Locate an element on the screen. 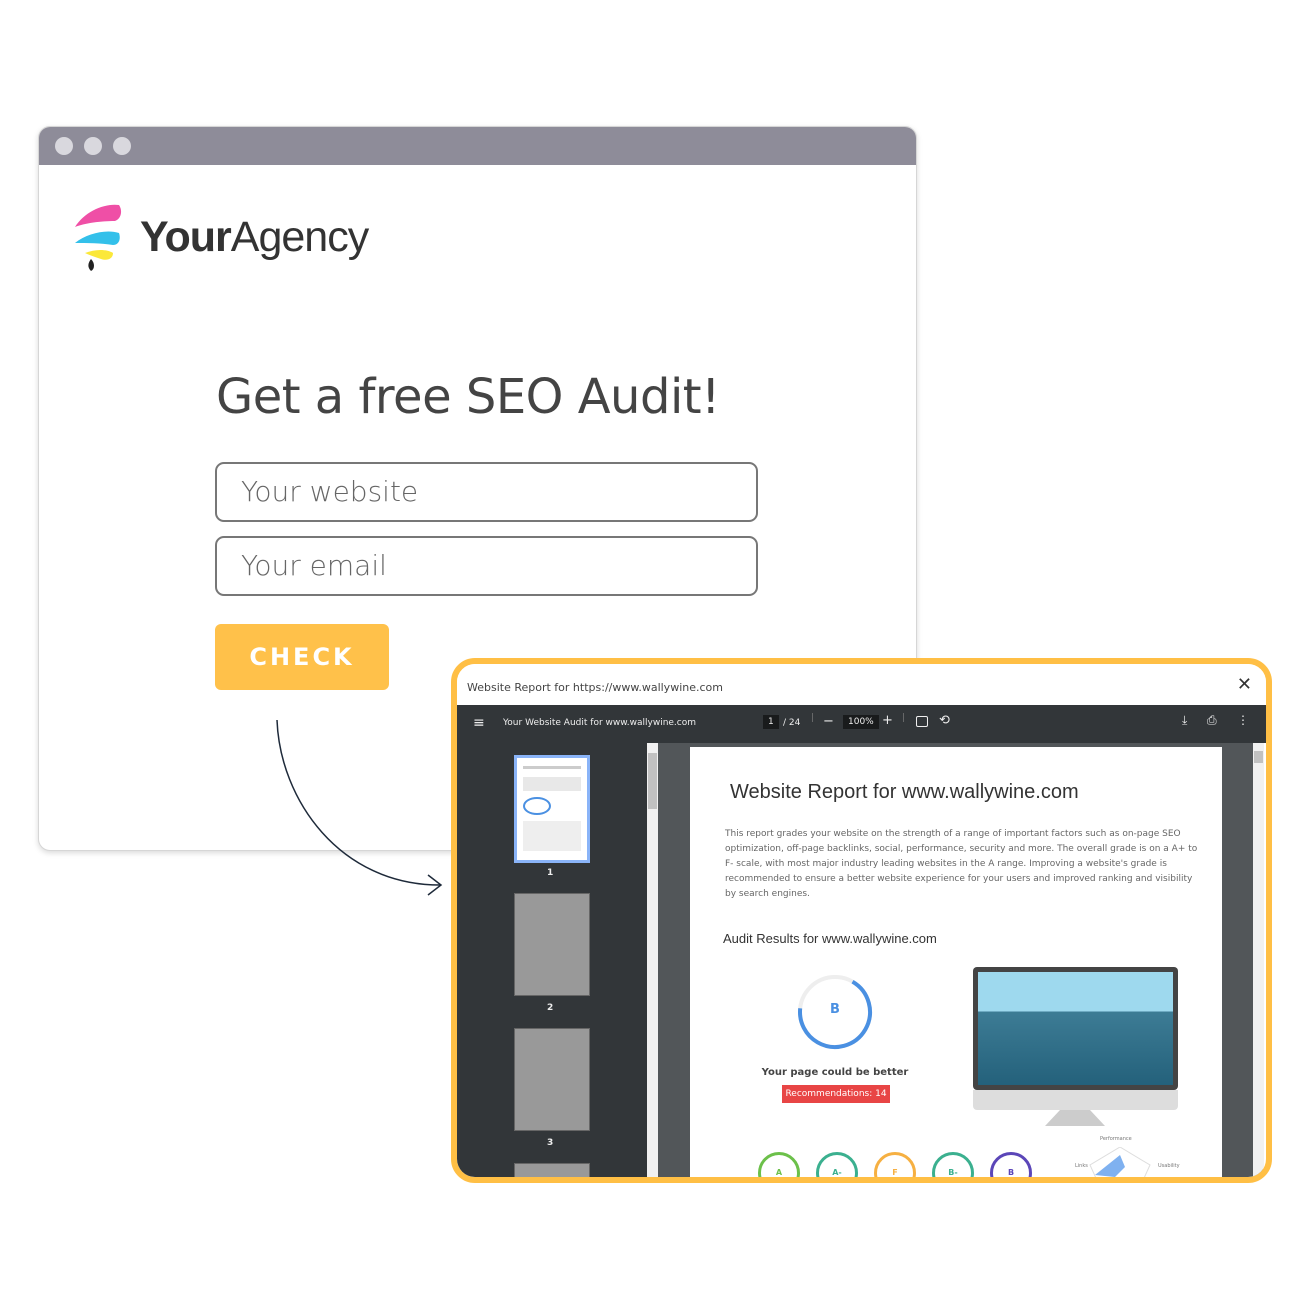  thumbnail-label: 3 is located at coordinates (550, 1143).